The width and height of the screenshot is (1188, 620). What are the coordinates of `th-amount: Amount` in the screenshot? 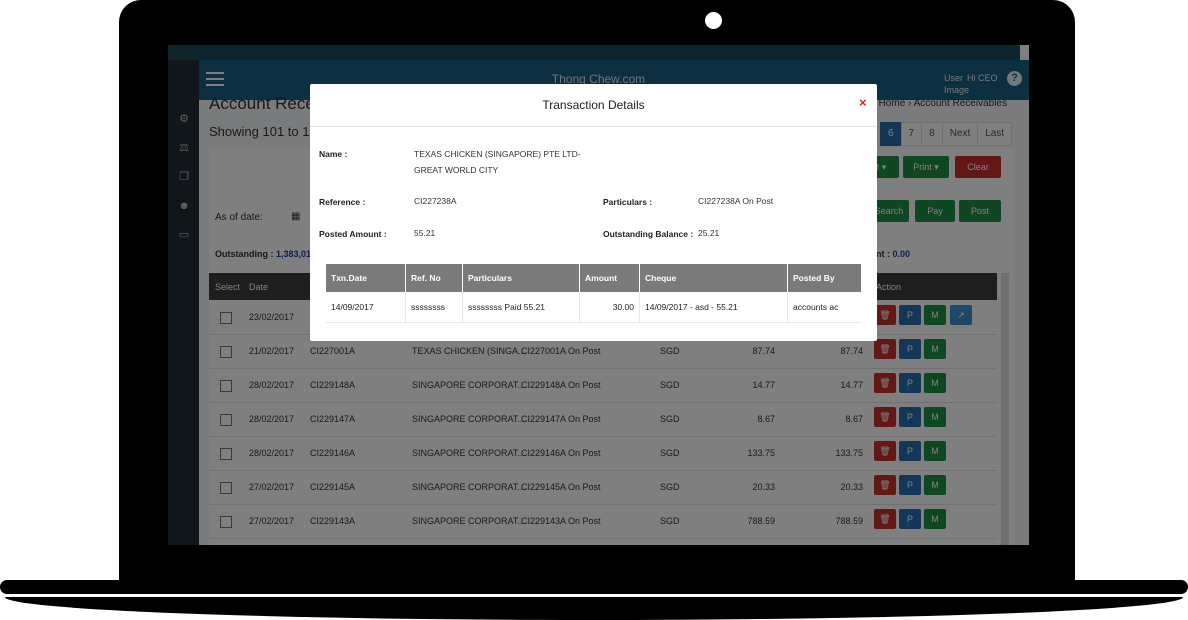 It's located at (609, 278).